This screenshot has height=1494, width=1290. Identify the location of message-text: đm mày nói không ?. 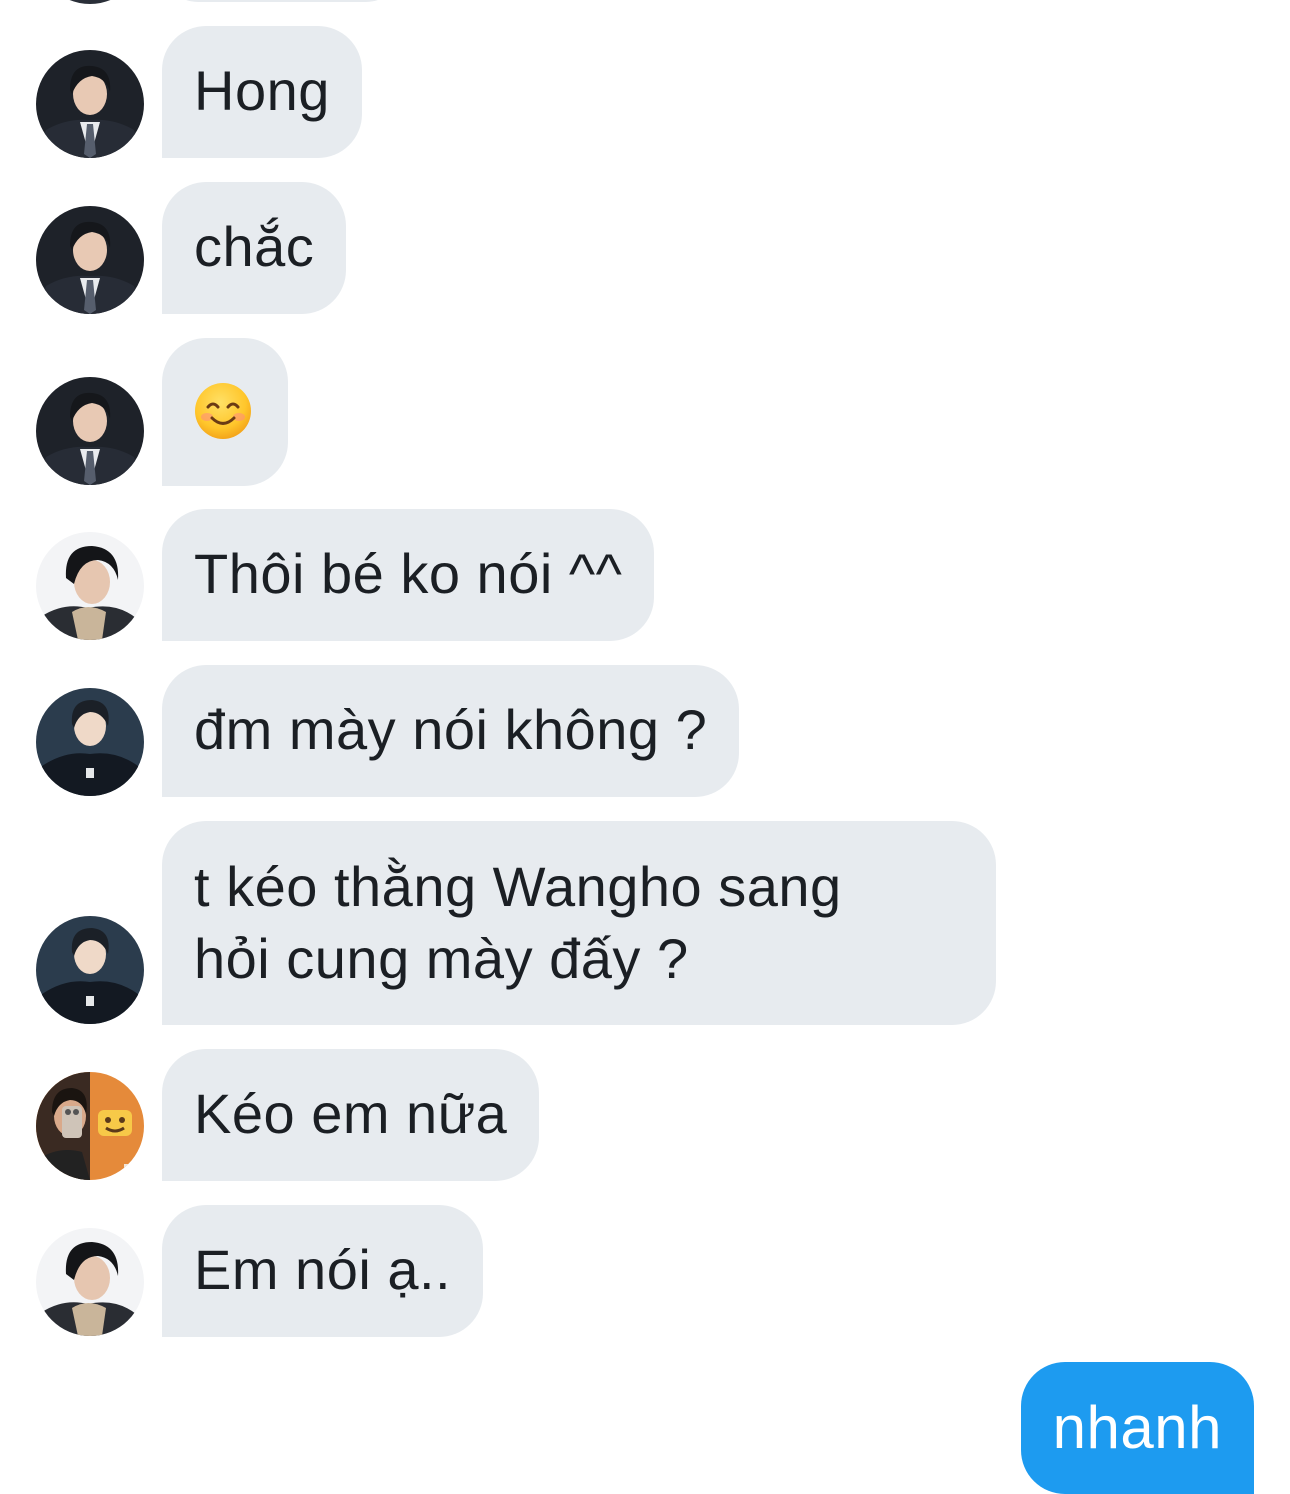
(451, 729).